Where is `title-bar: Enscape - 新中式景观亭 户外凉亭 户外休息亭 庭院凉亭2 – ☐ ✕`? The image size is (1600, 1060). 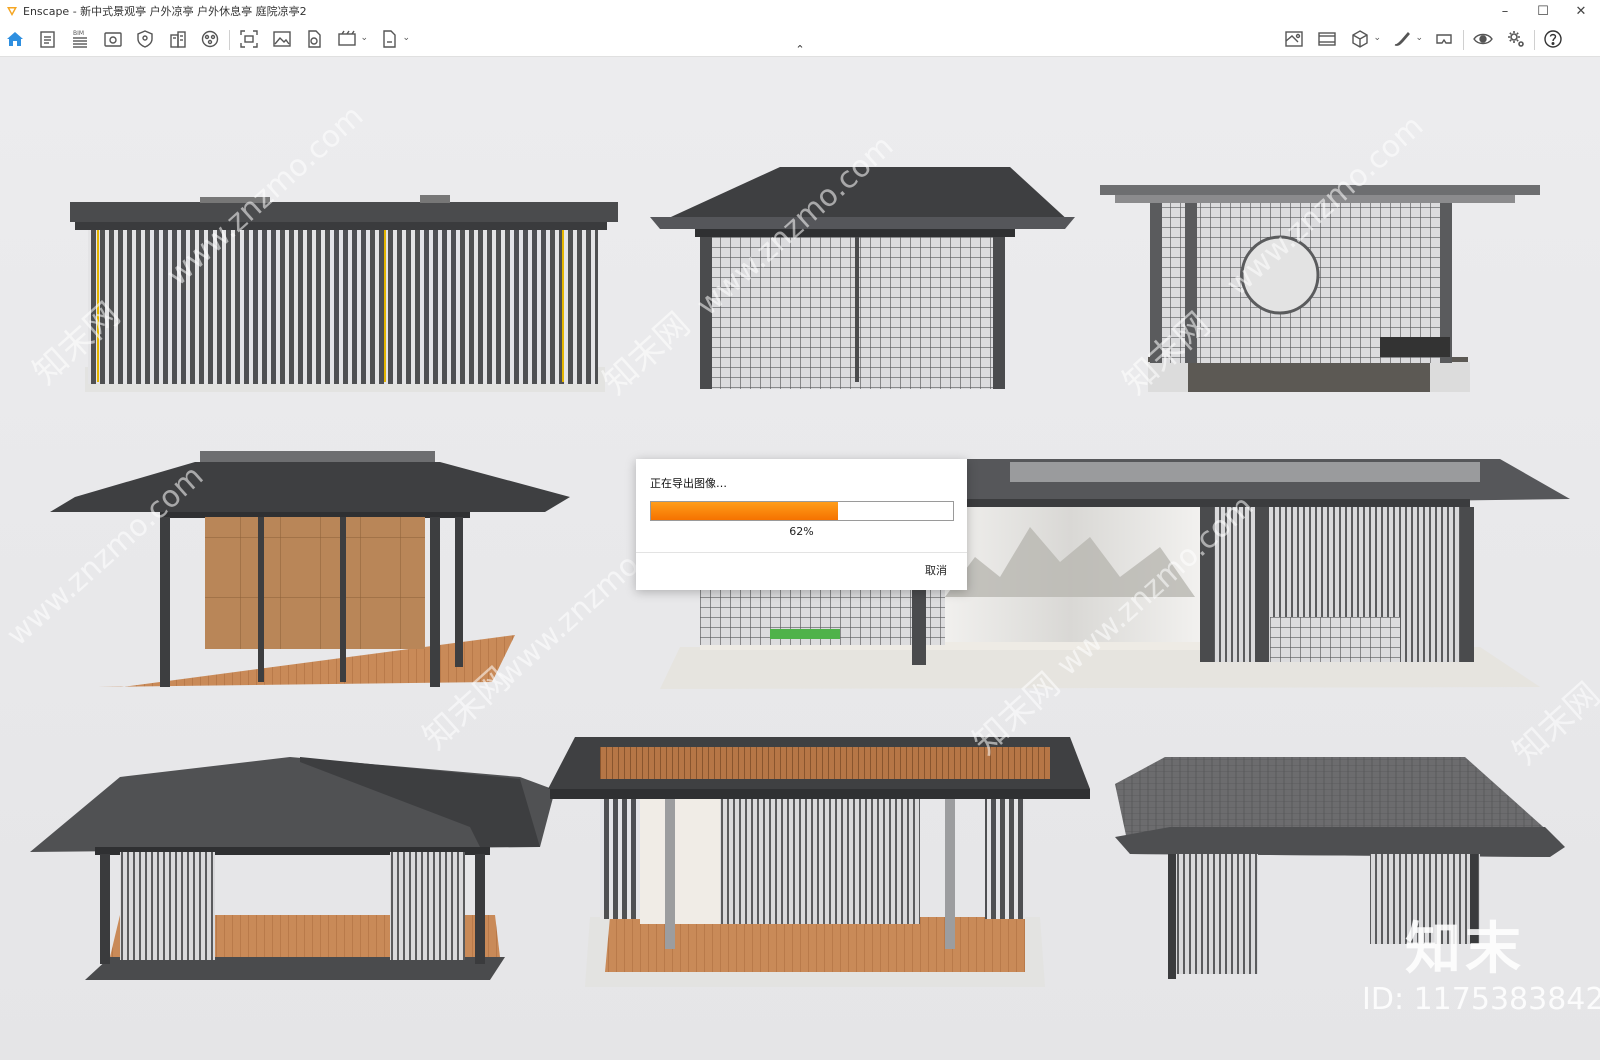 title-bar: Enscape - 新中式景观亭 户外凉亭 户外休息亭 庭院凉亭2 – ☐ ✕ is located at coordinates (800, 11).